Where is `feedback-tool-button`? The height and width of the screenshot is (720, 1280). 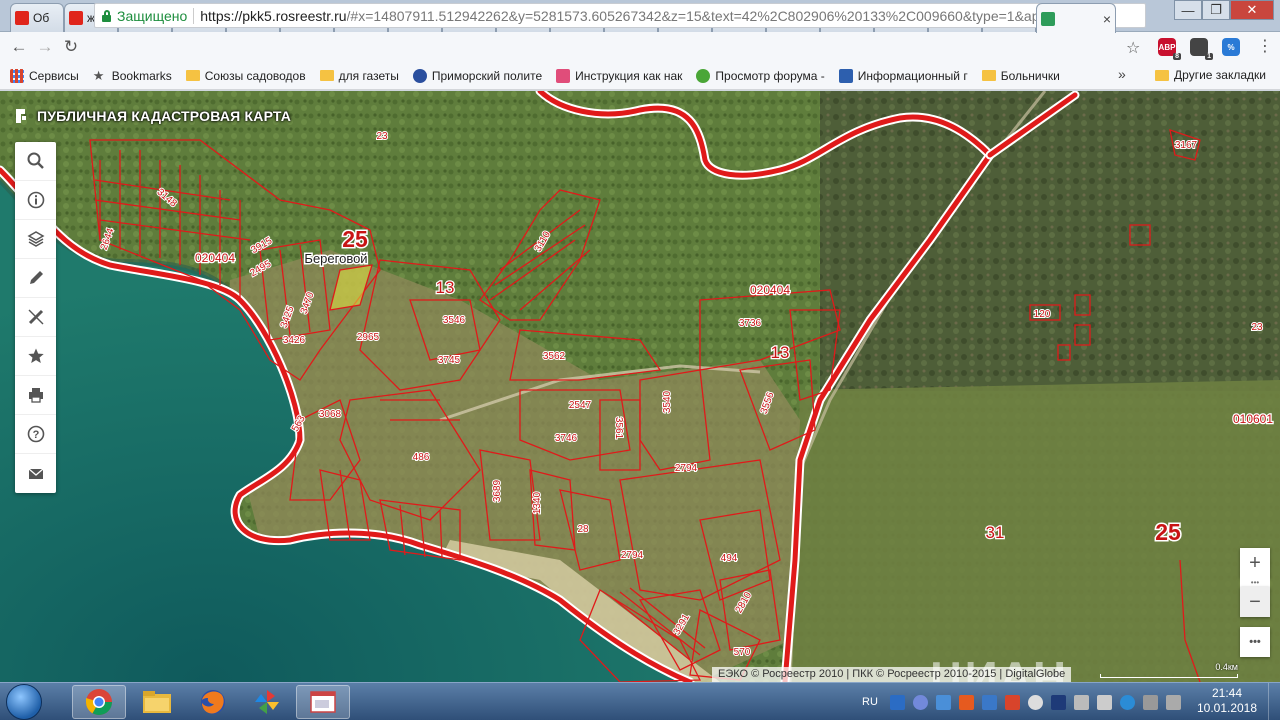
feedback-tool-button is located at coordinates (35, 473).